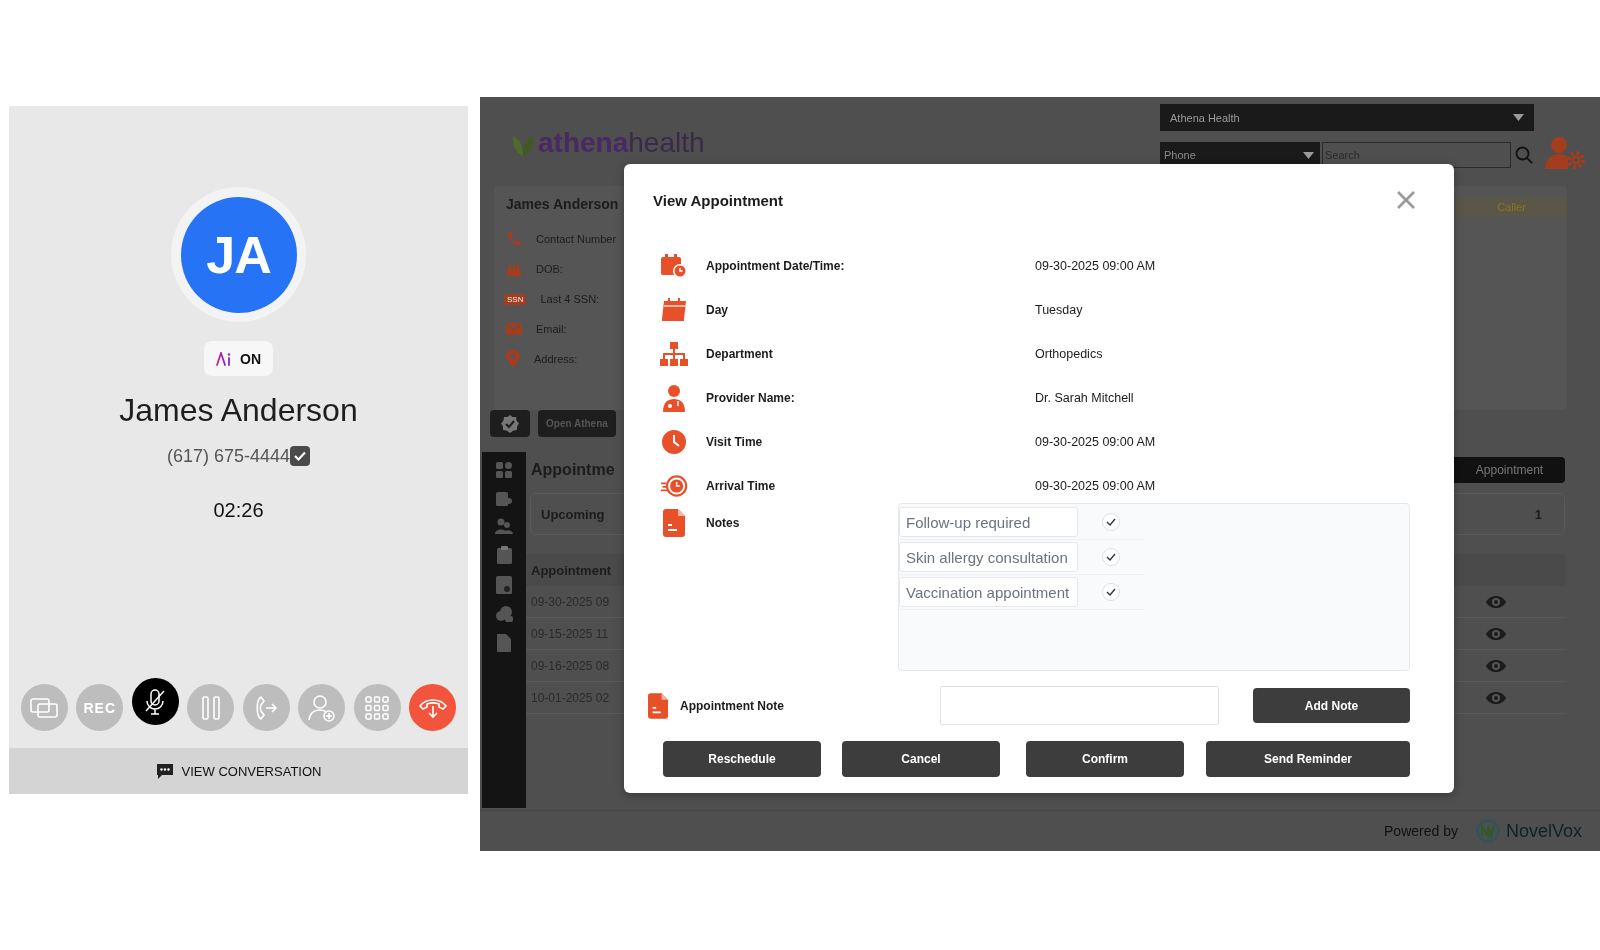 The width and height of the screenshot is (1600, 950). I want to click on mute-button, so click(155, 701).